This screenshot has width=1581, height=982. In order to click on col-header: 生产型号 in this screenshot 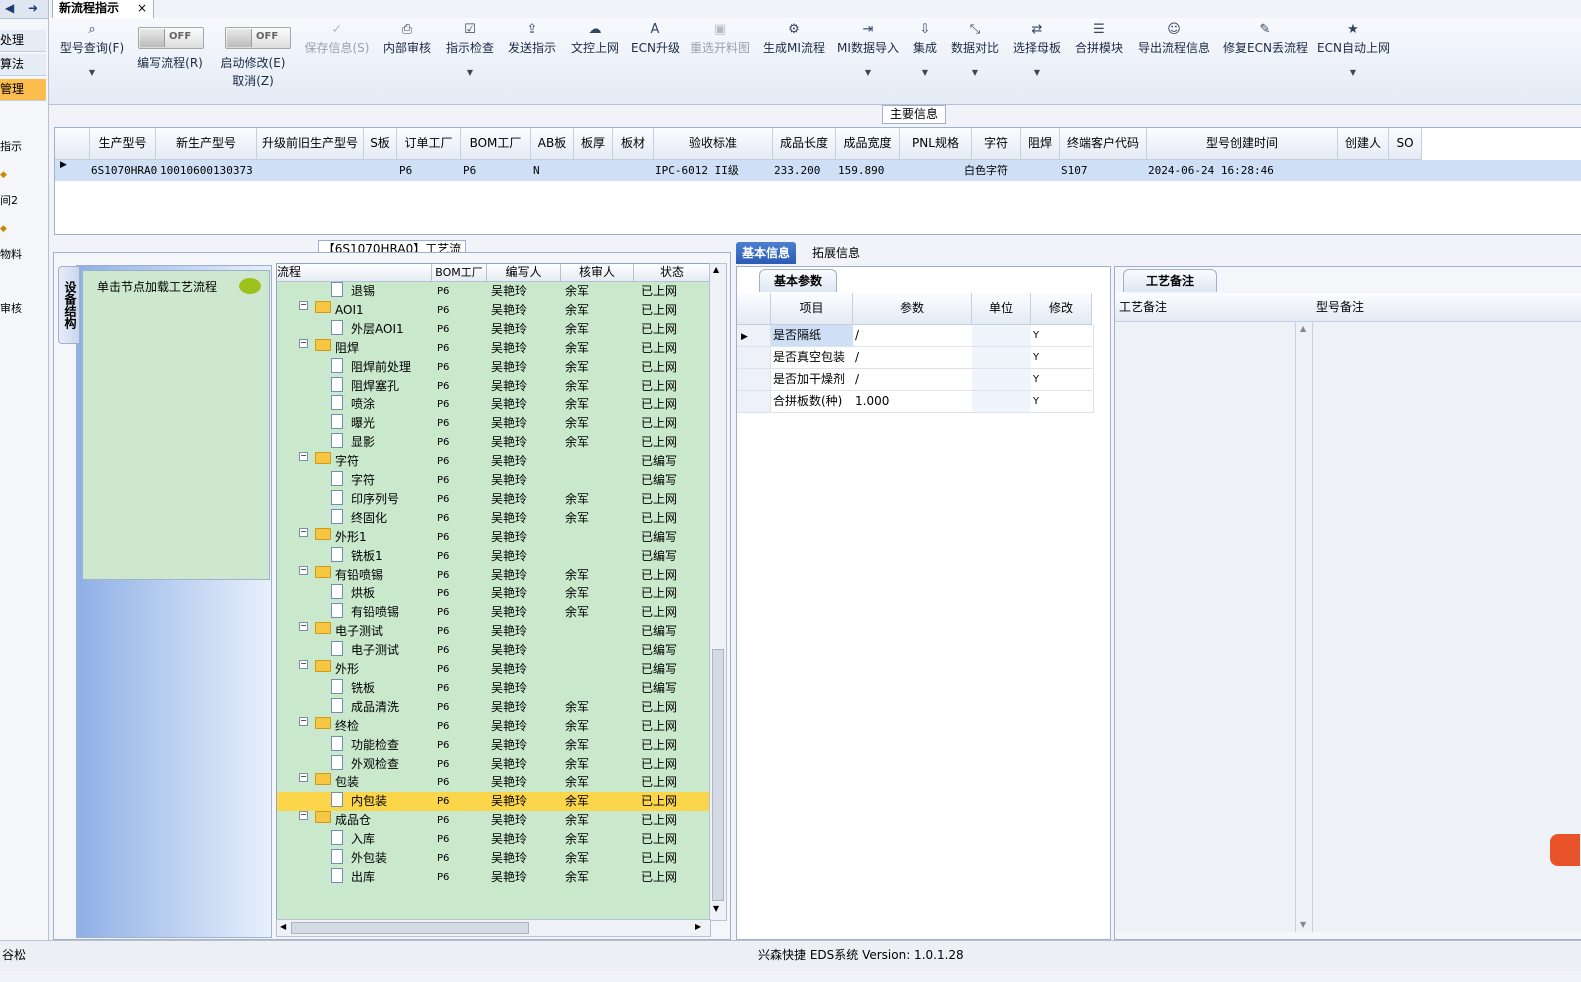, I will do `click(123, 144)`.